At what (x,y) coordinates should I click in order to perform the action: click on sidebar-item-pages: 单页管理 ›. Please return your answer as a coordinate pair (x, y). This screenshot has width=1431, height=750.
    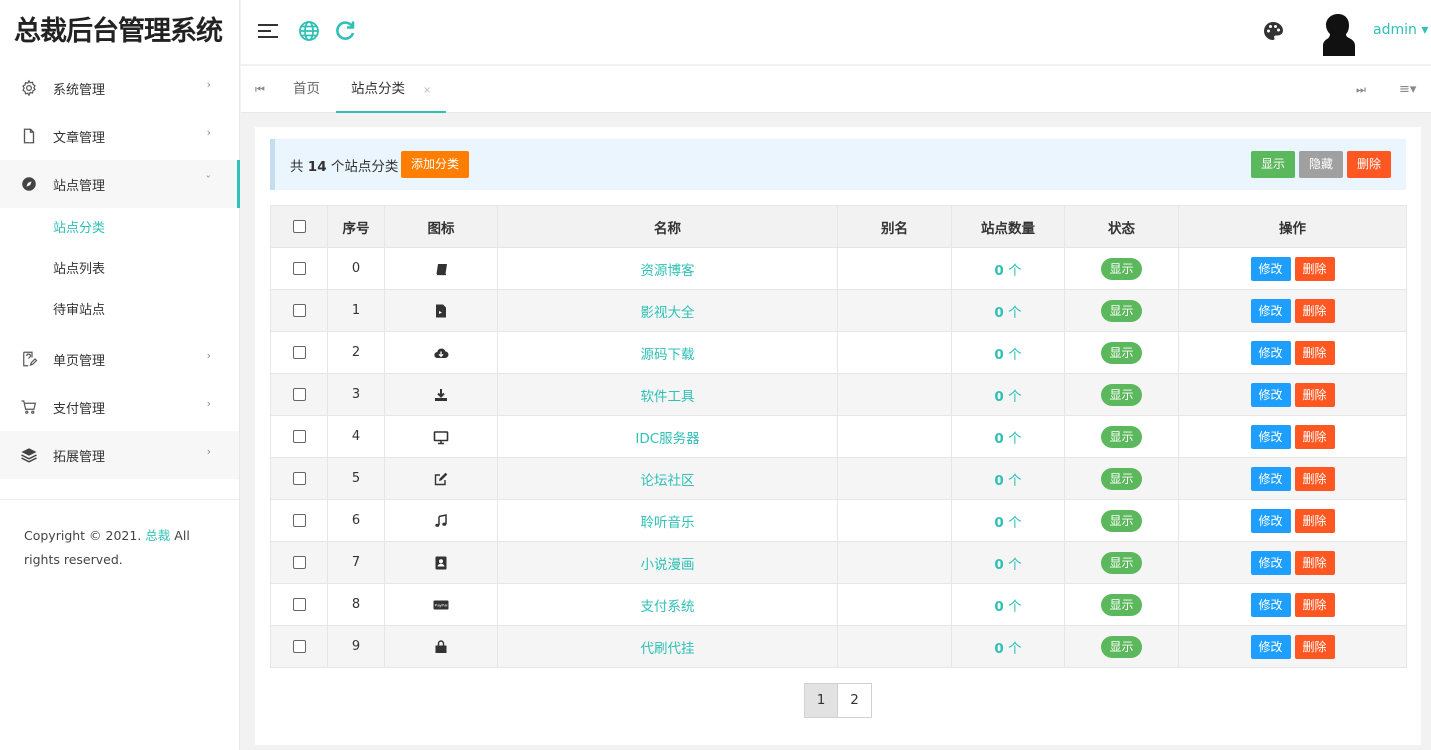
    Looking at the image, I should click on (119, 359).